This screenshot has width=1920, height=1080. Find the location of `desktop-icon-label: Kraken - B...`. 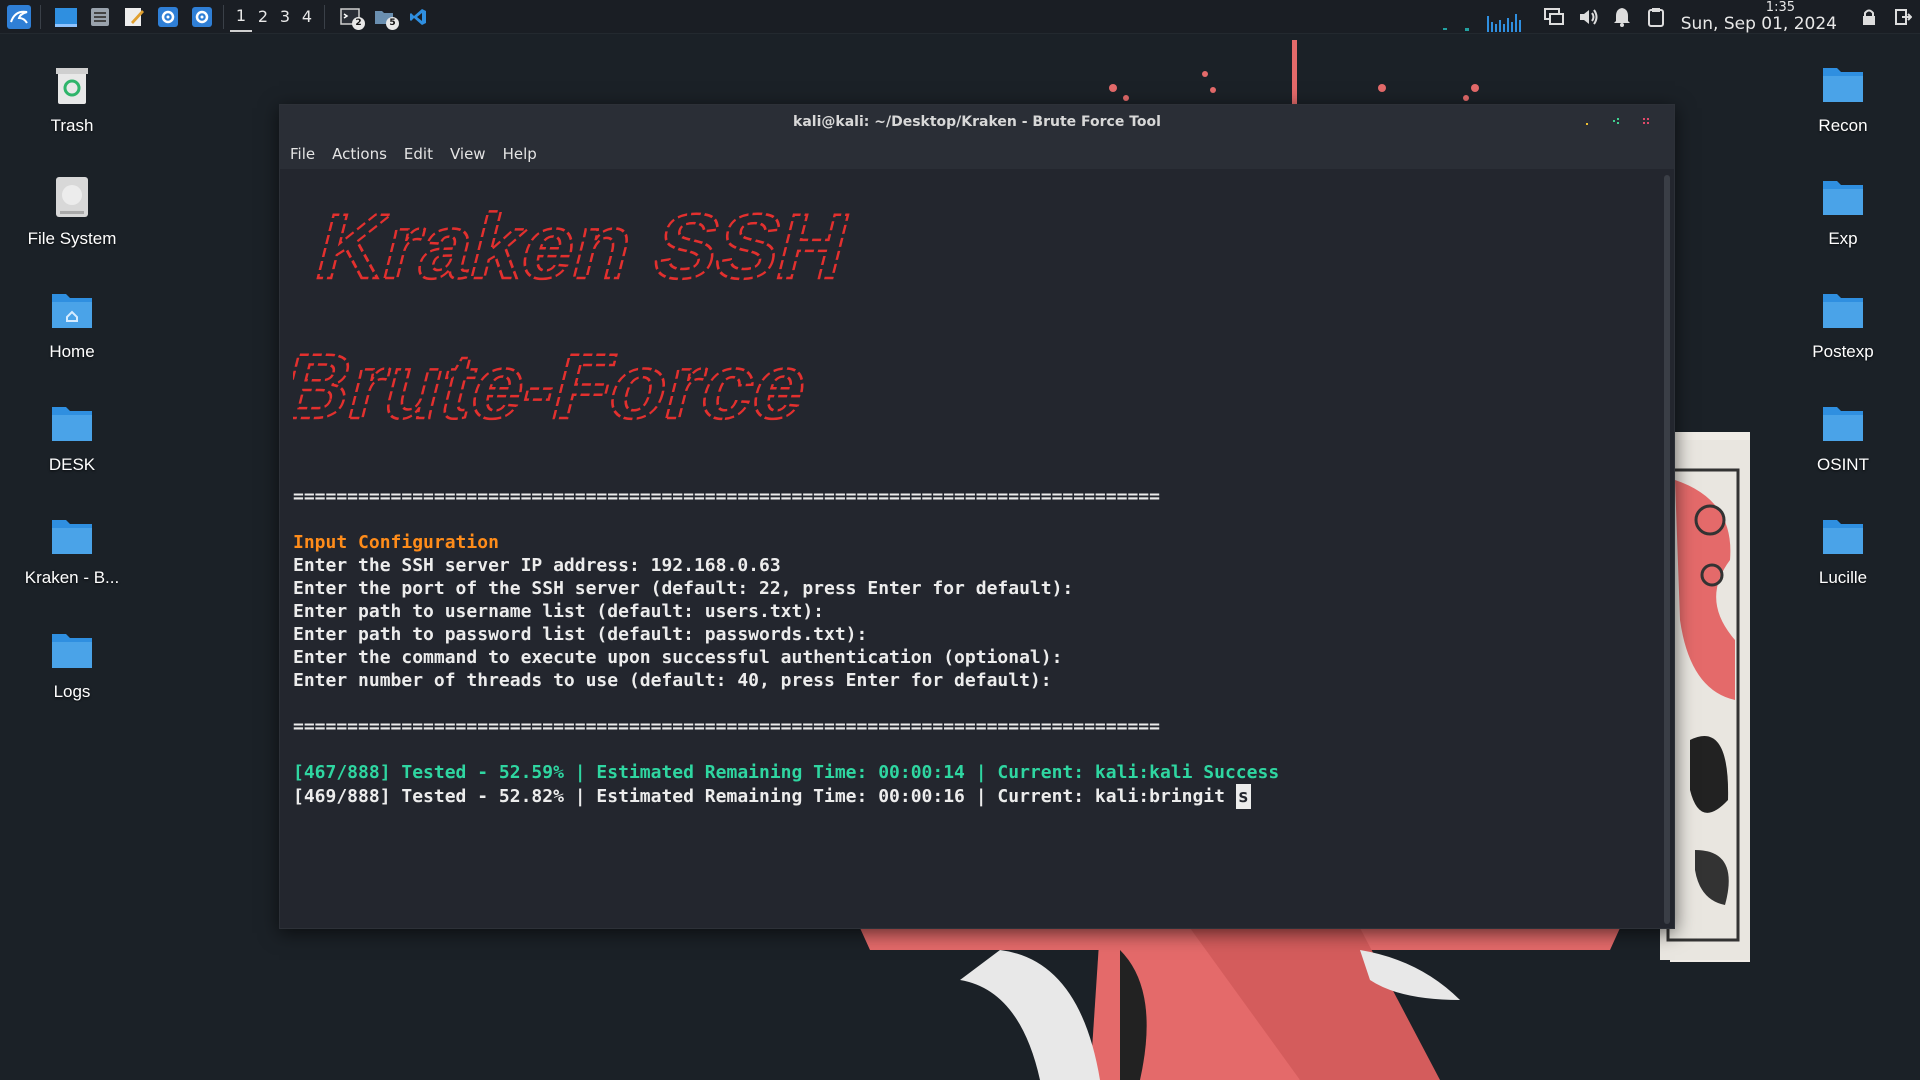

desktop-icon-label: Kraken - B... is located at coordinates (72, 577).